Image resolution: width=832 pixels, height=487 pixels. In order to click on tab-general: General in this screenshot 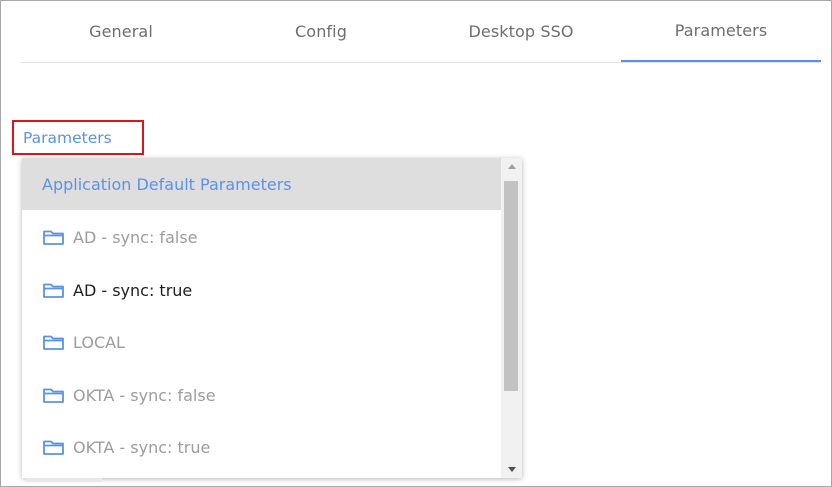, I will do `click(121, 31)`.